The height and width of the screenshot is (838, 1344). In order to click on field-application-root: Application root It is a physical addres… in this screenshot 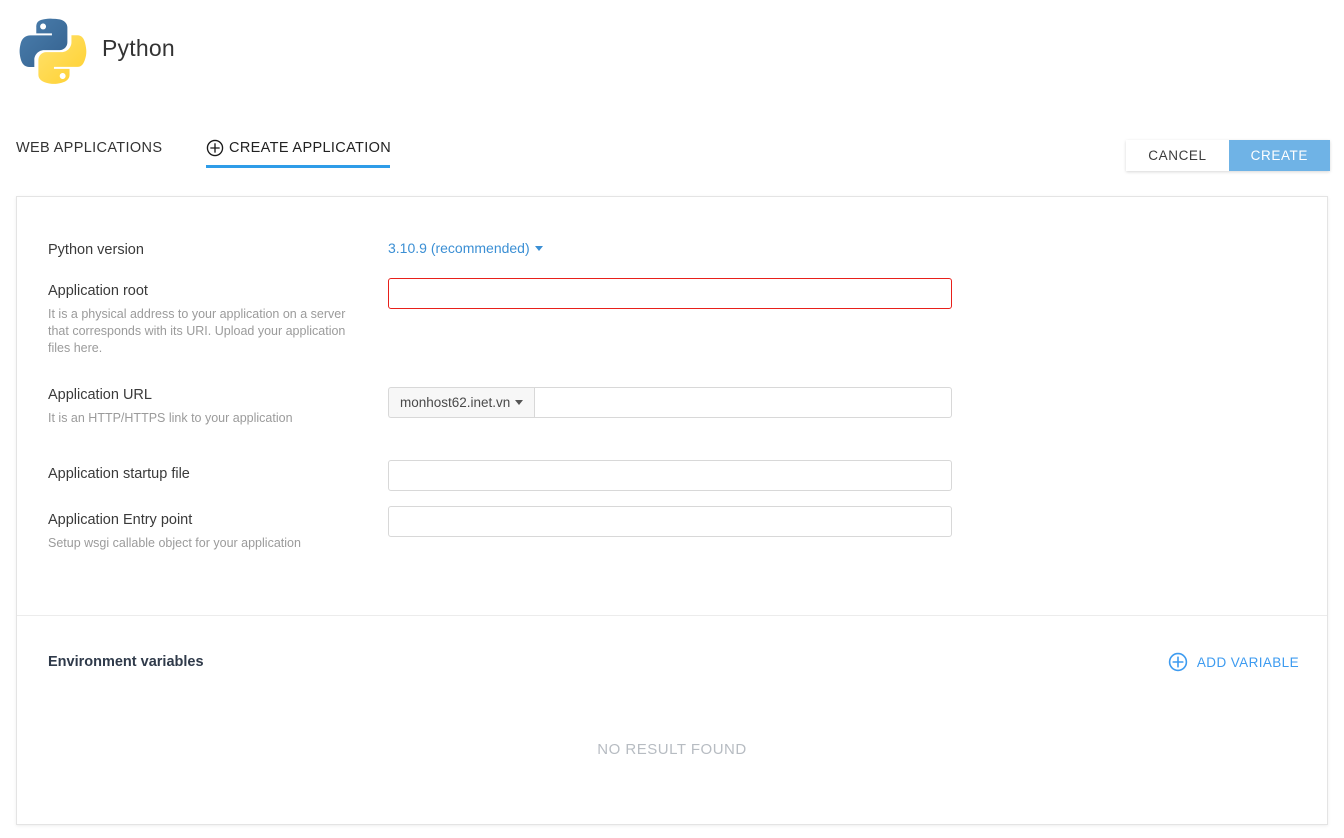, I will do `click(200, 319)`.